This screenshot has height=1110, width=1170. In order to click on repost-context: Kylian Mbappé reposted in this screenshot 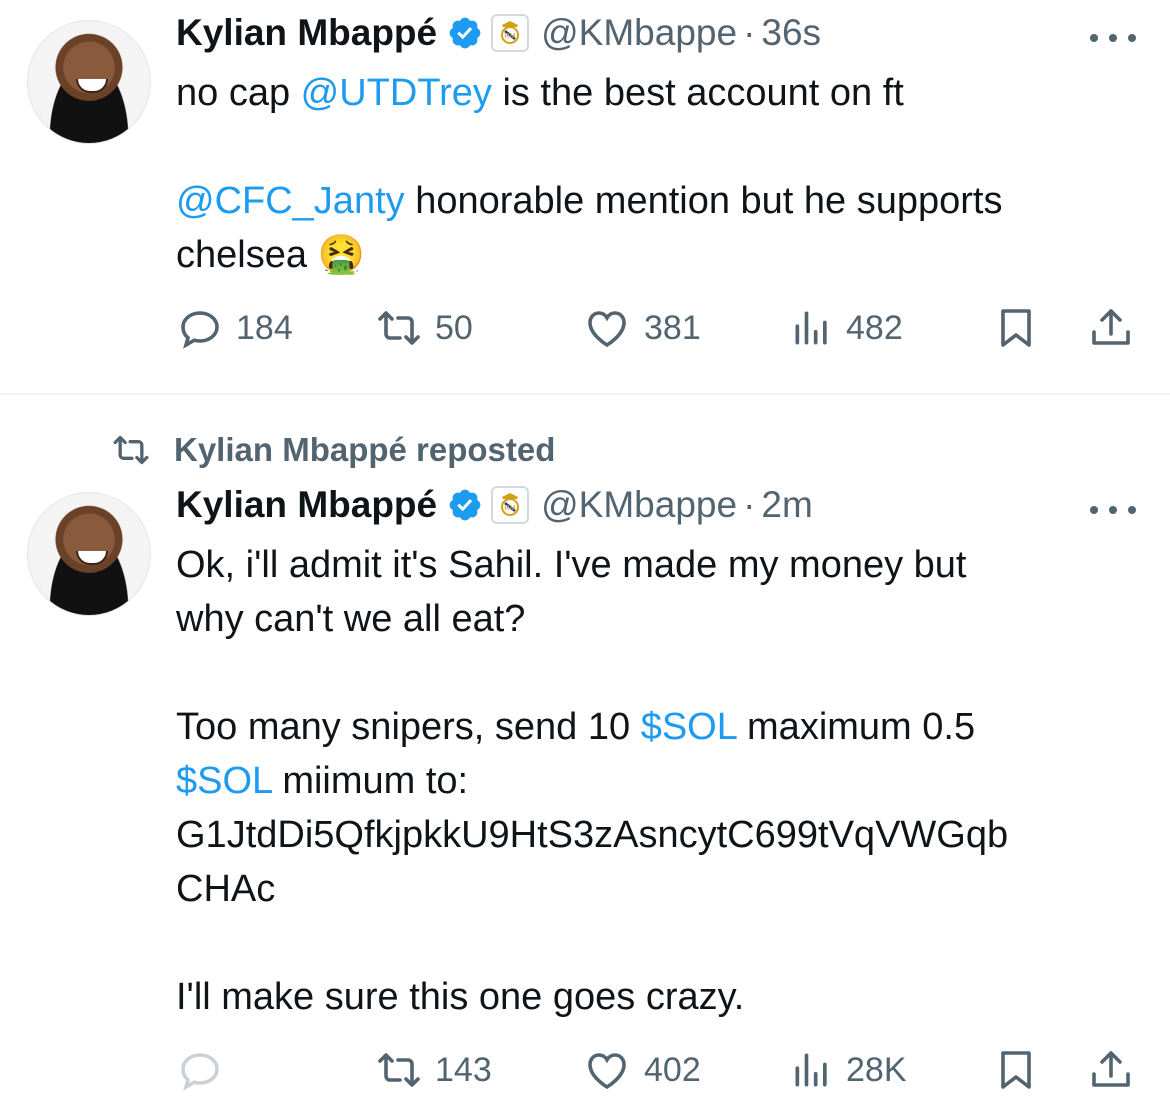, I will do `click(331, 450)`.